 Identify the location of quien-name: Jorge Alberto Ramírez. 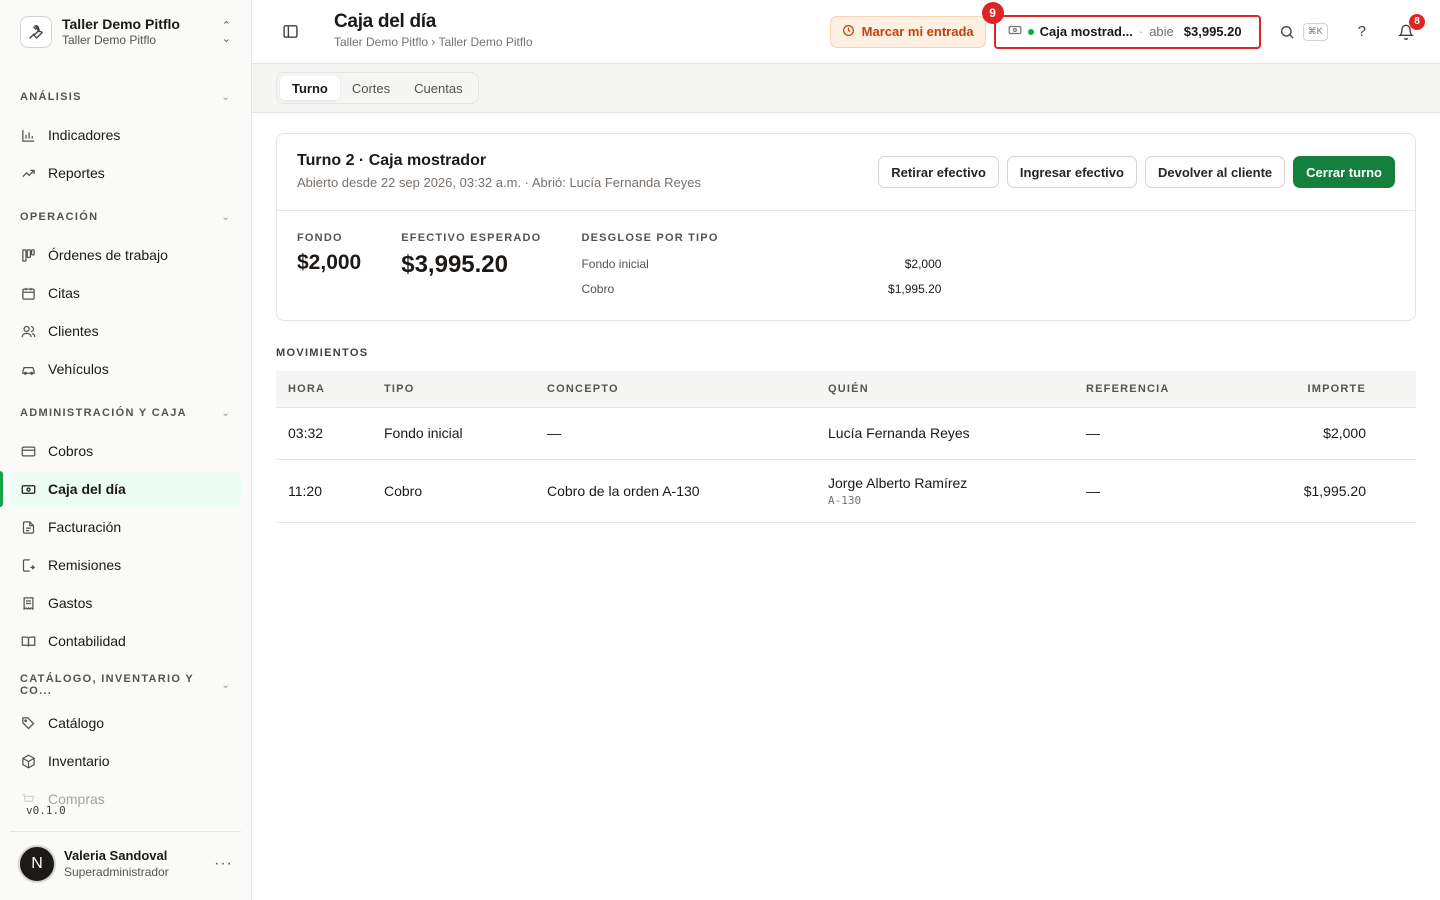
(898, 482).